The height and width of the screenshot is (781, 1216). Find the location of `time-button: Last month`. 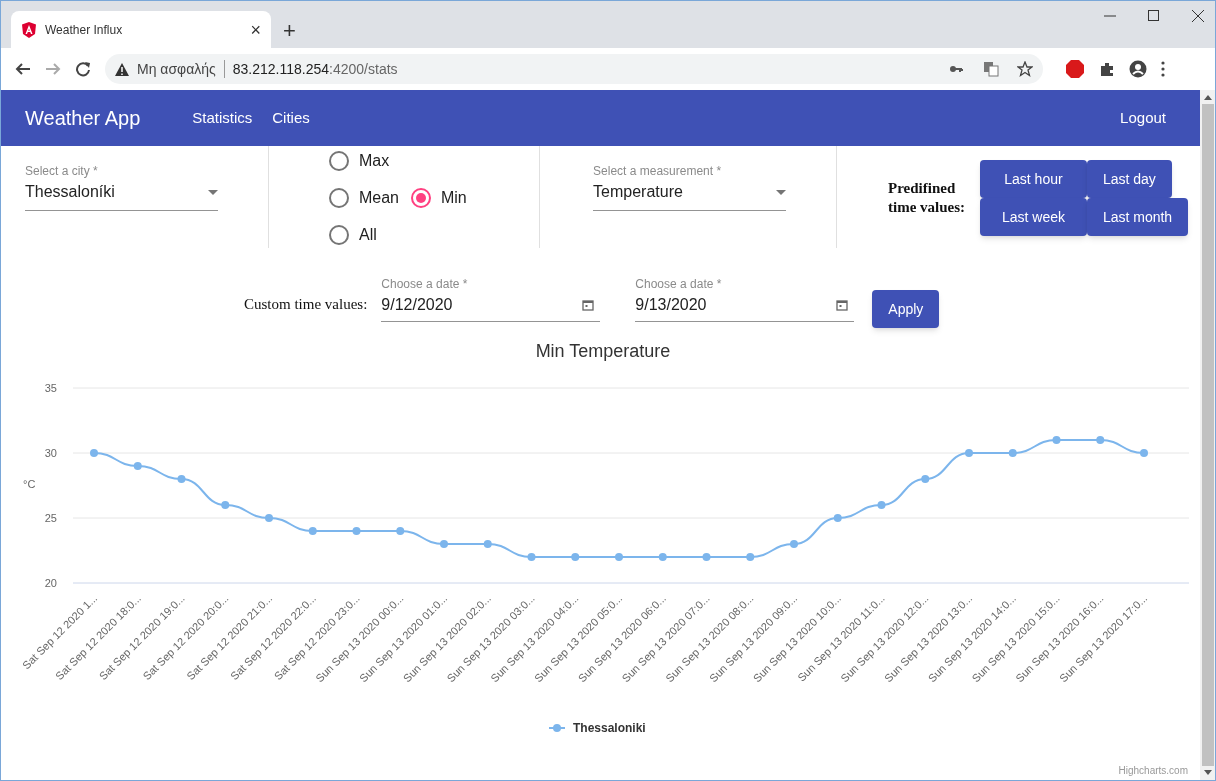

time-button: Last month is located at coordinates (1137, 217).